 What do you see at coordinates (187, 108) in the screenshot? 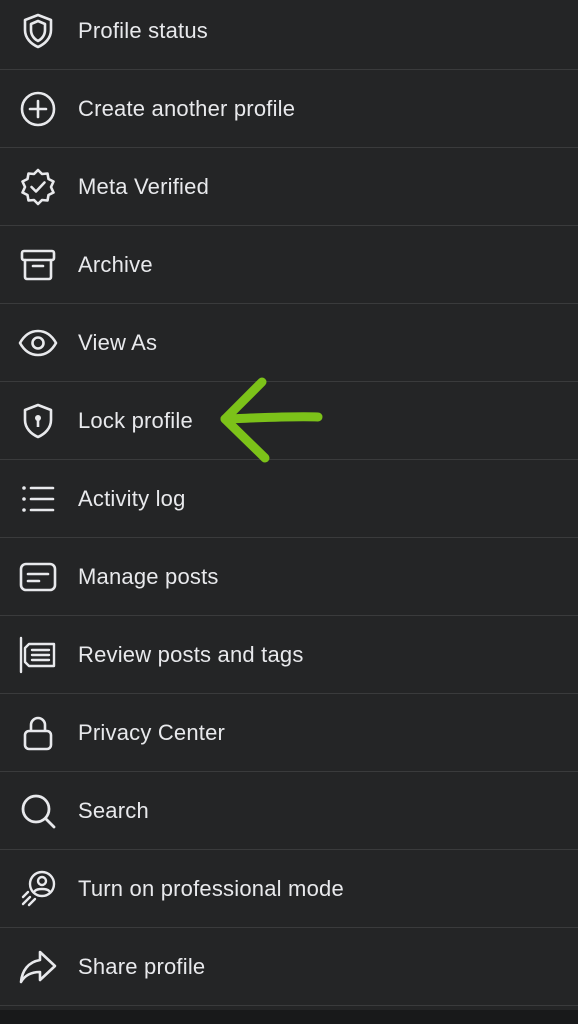
I see `menu-item-label: Create another profile` at bounding box center [187, 108].